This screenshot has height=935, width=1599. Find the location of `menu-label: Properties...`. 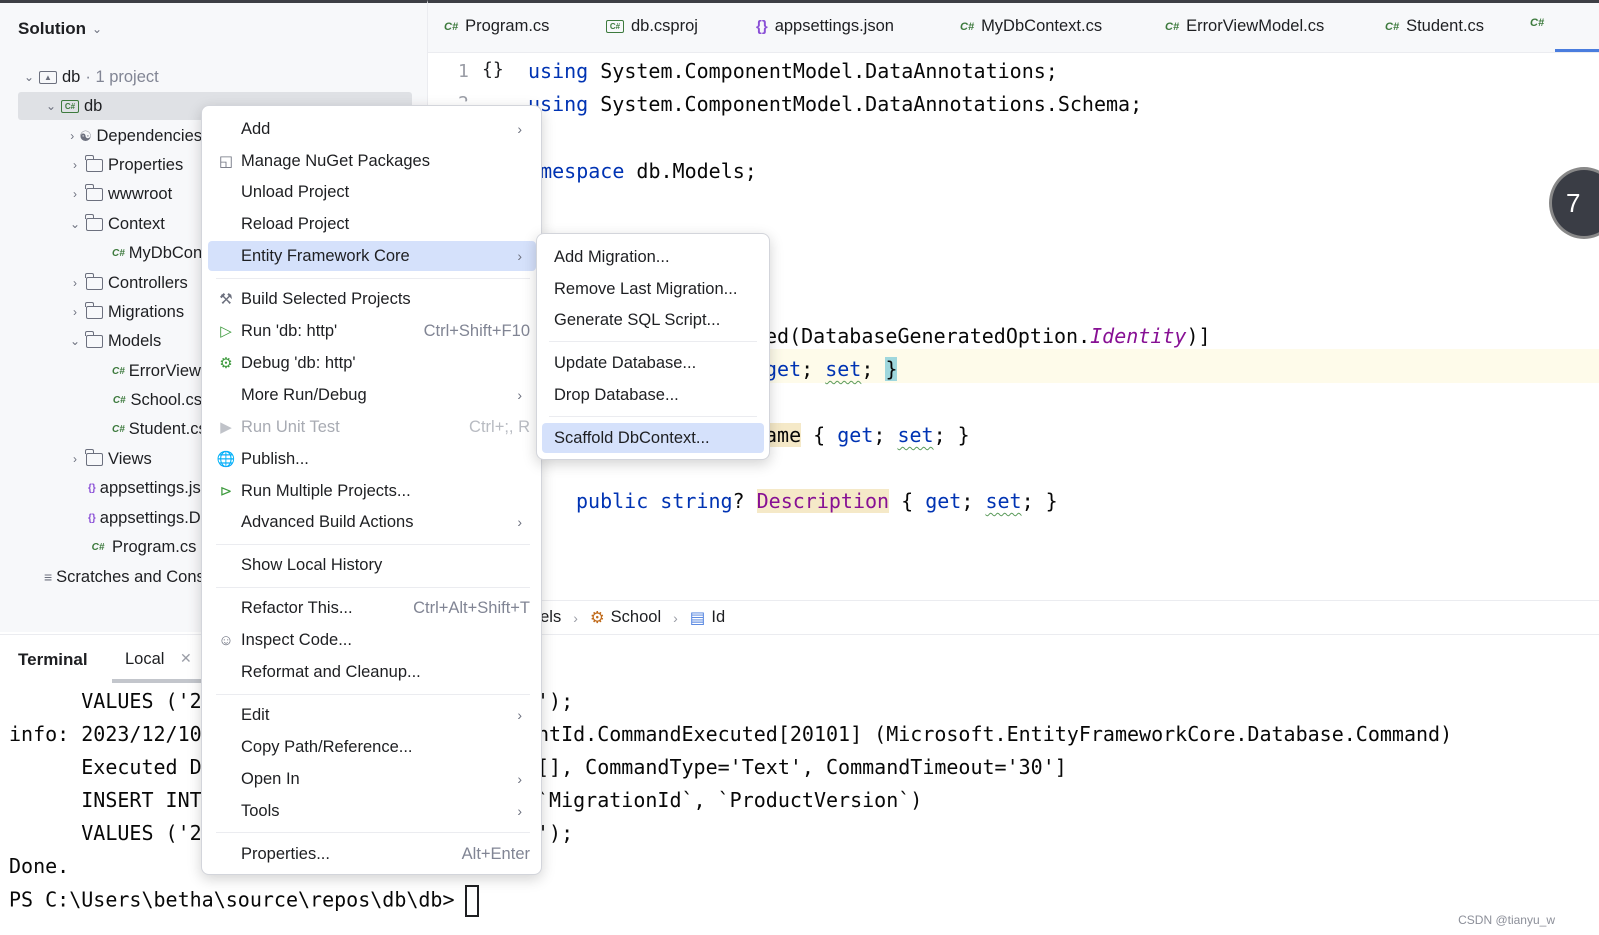

menu-label: Properties... is located at coordinates (285, 853).